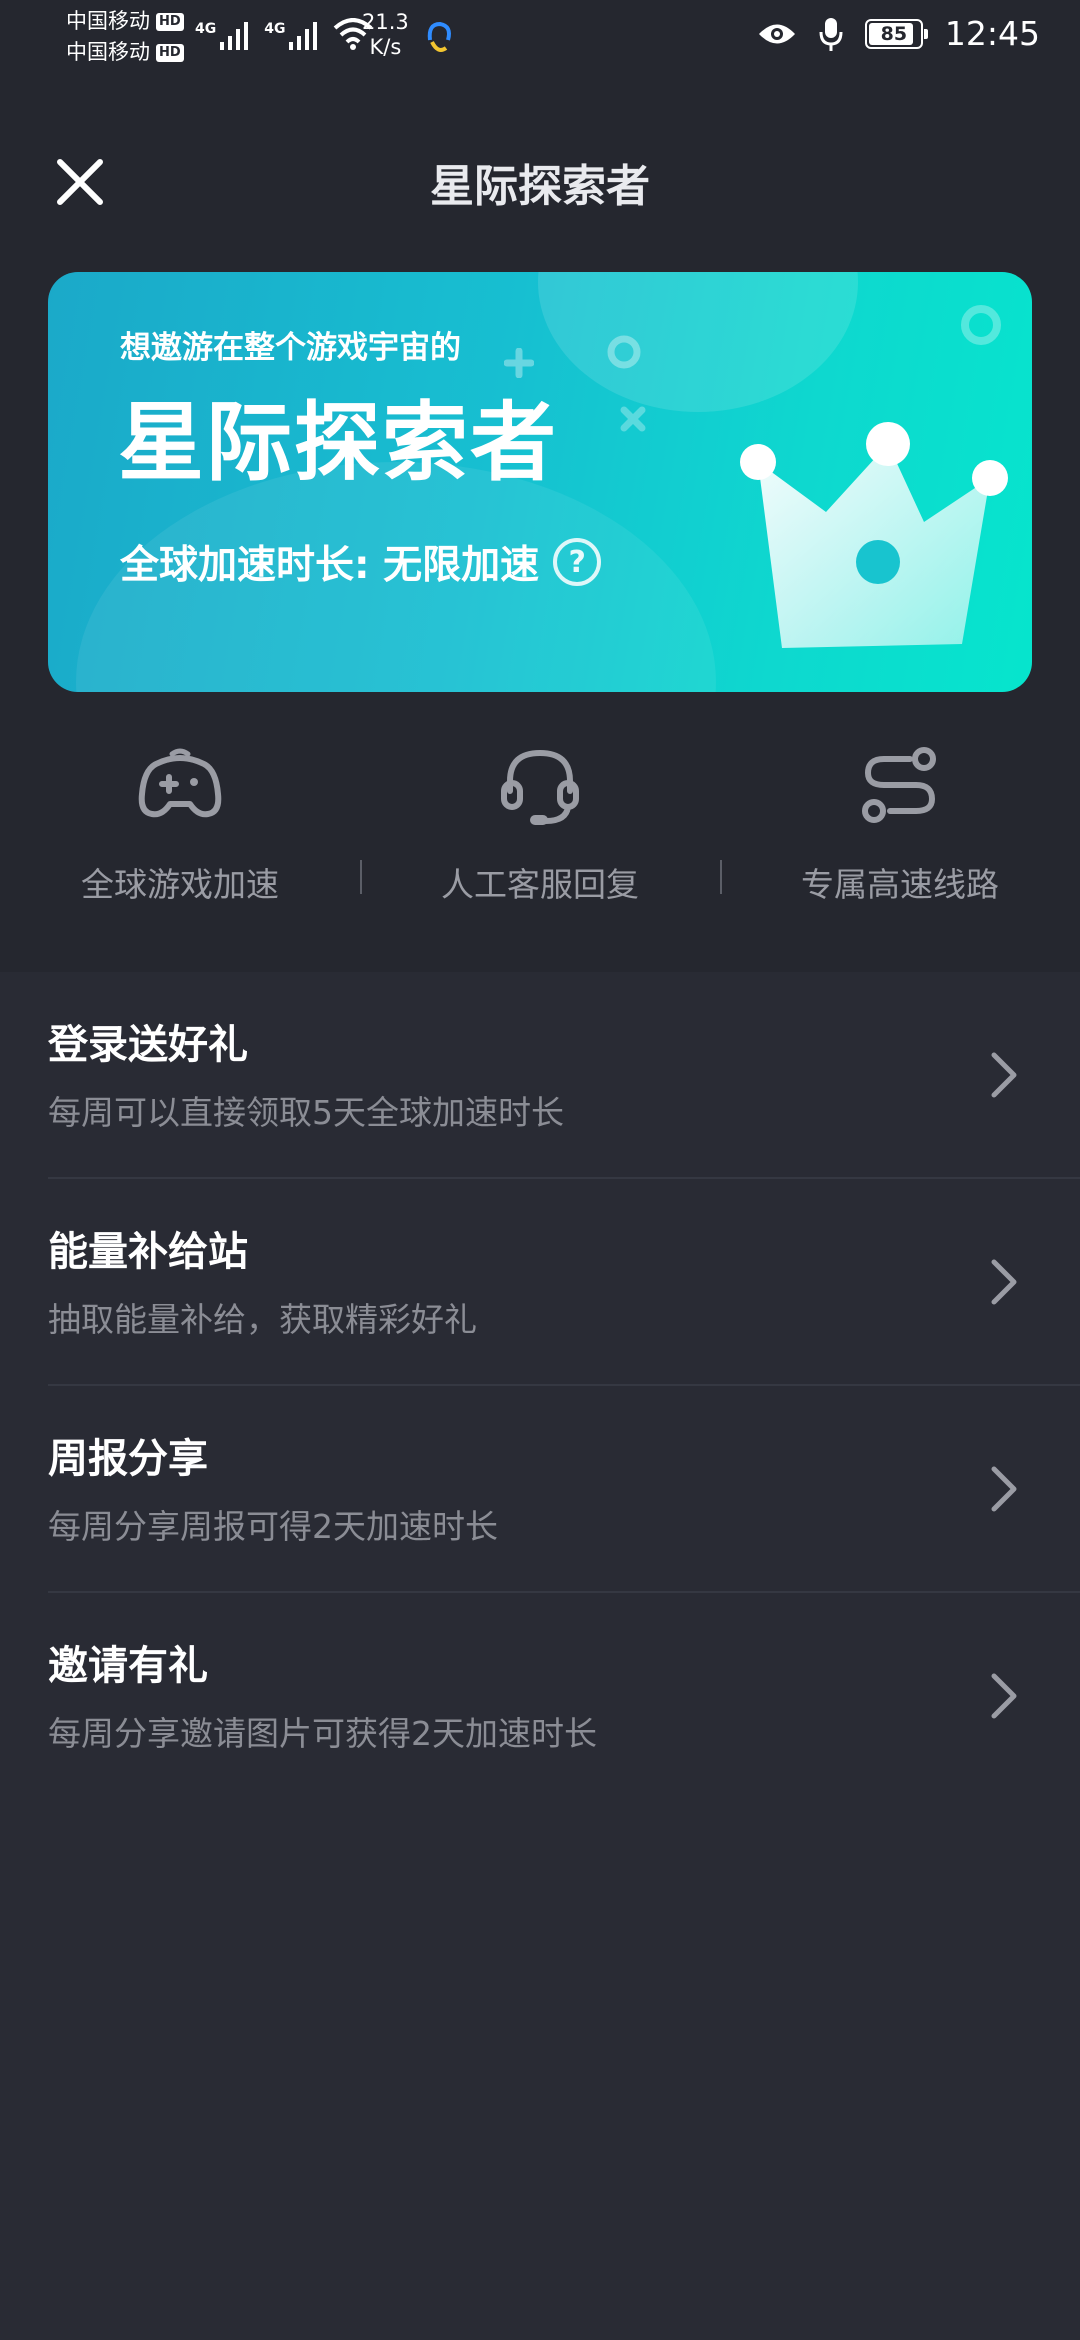 The width and height of the screenshot is (1080, 2340). Describe the element at coordinates (540, 884) in the screenshot. I see `feature-label: 人工客服回复` at that location.